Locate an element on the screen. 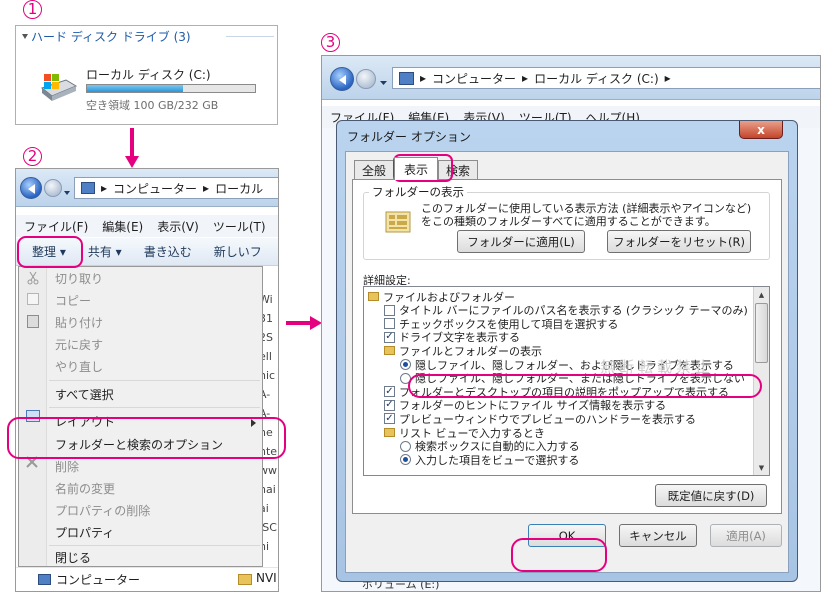 This screenshot has width=829, height=595. navigation-bar: ▸ コンピューター ▸ ローカル ディスク (C:) ▸ is located at coordinates (571, 78).